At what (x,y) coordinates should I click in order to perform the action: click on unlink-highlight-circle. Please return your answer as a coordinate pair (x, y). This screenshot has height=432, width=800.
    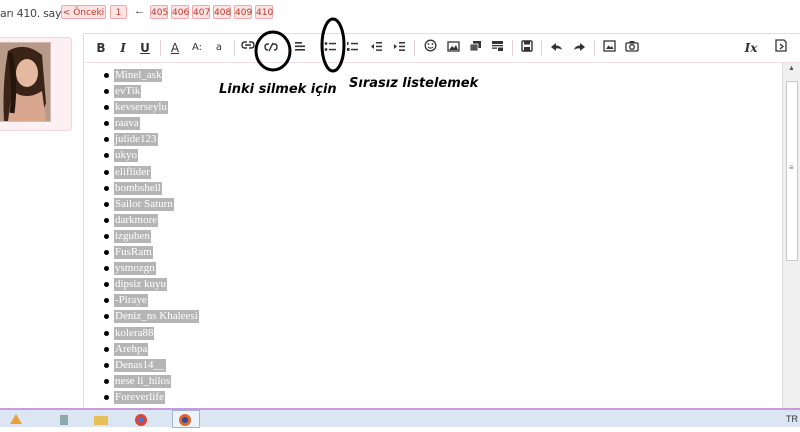
    Looking at the image, I should click on (273, 51).